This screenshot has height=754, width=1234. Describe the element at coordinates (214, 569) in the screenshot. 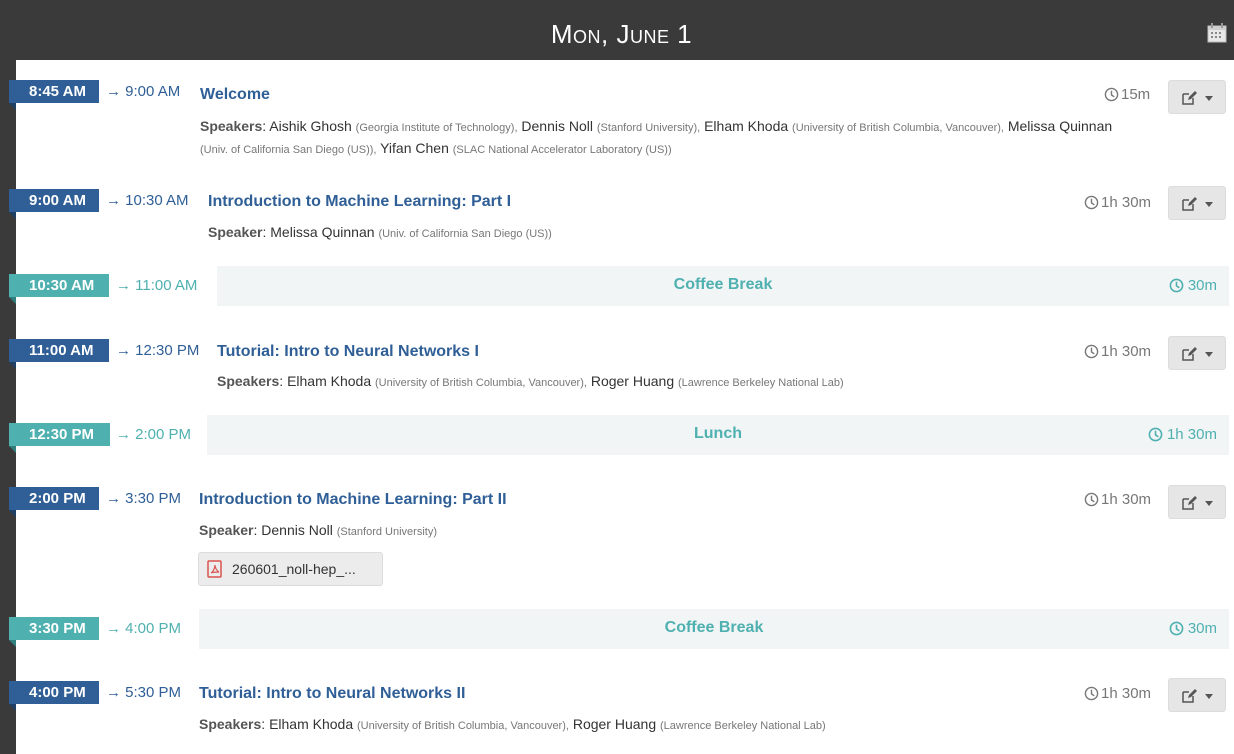

I see `pdf-icon` at that location.